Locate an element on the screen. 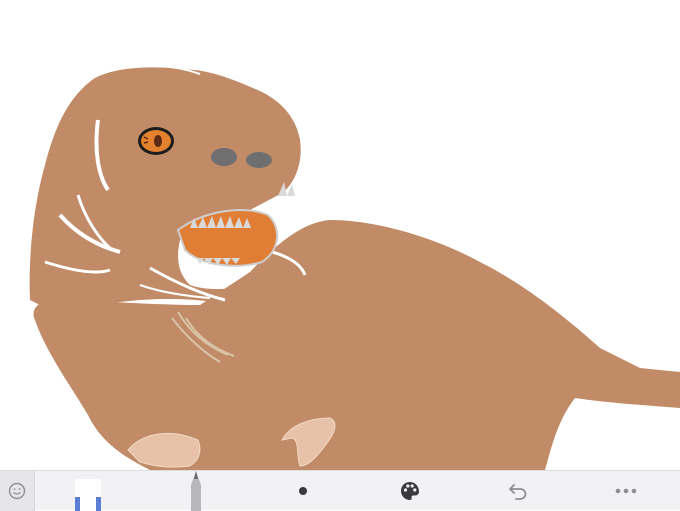  undo-button is located at coordinates (518, 491).